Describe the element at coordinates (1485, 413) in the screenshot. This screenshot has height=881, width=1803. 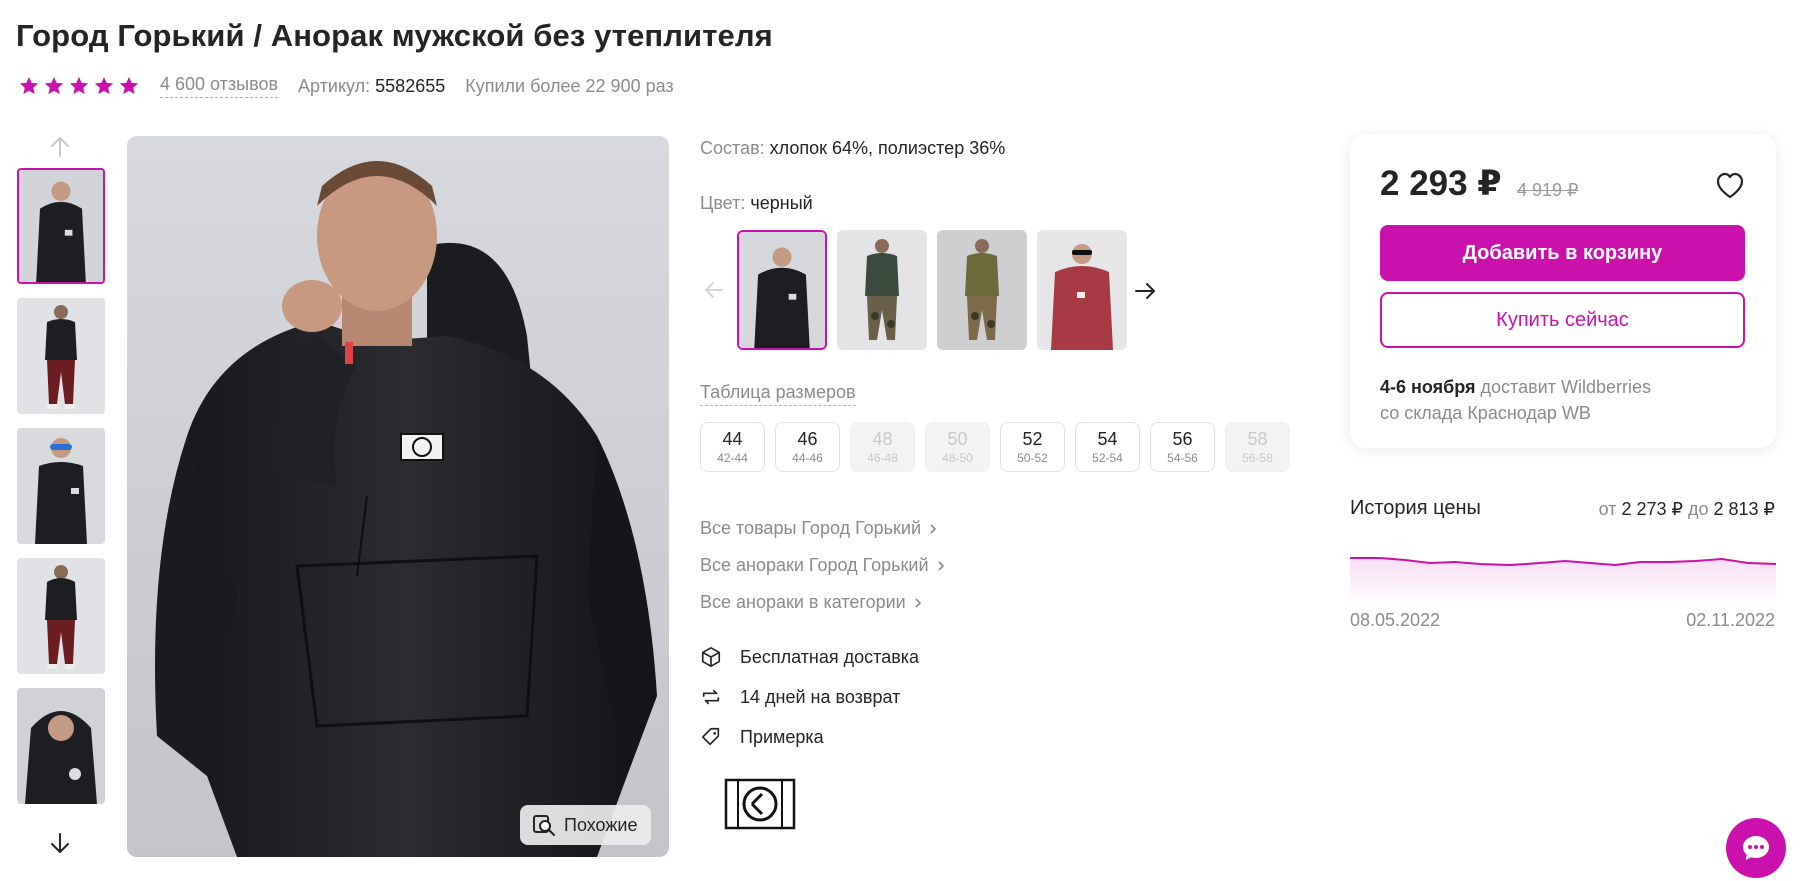
I see `delivery-from: со склада Краснодар WB` at that location.